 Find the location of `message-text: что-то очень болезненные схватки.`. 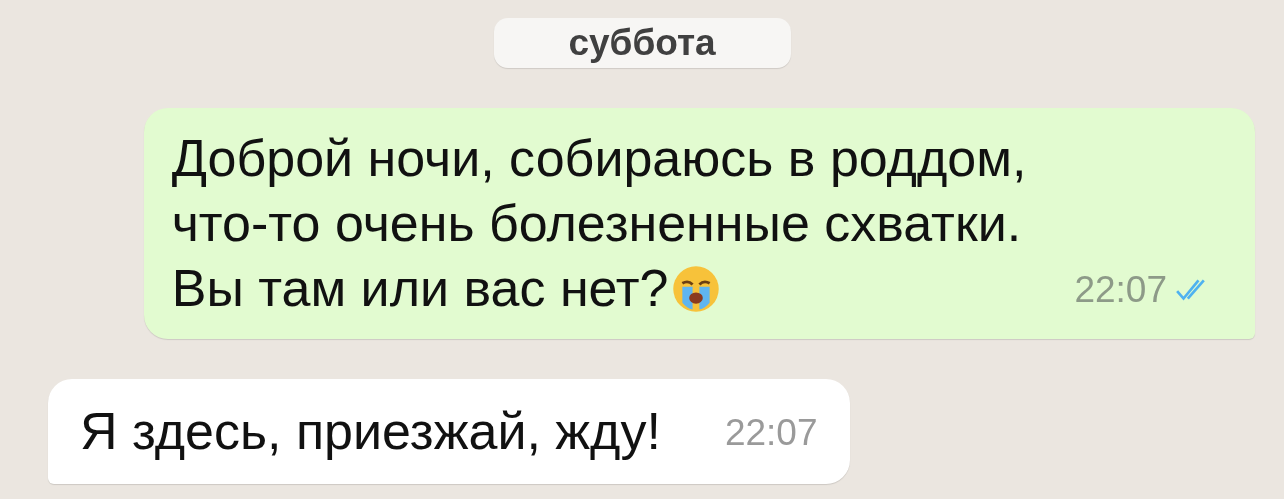

message-text: что-то очень болезненные схватки. is located at coordinates (596, 223).